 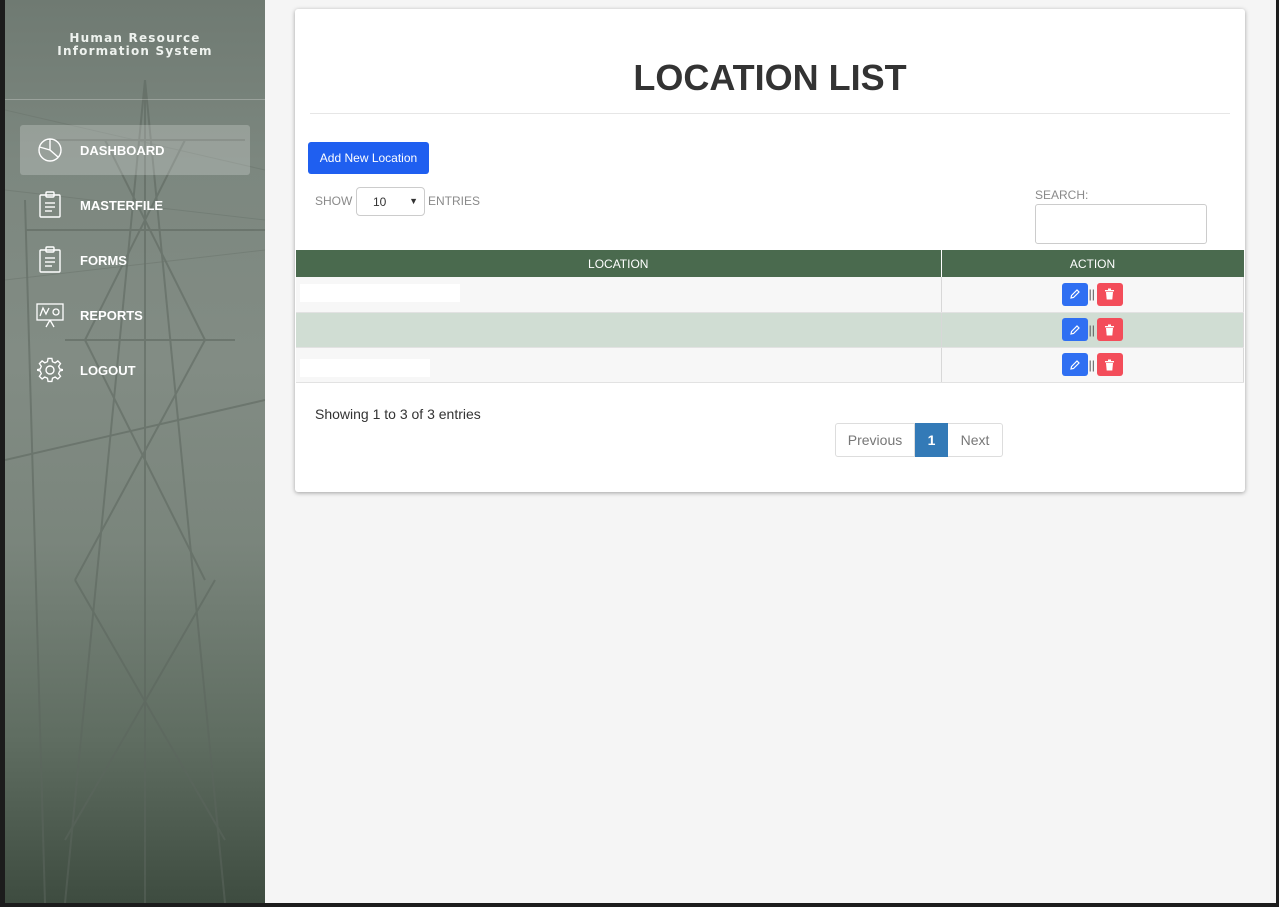 I want to click on sidebar-item-label: FORMS, so click(x=103, y=260).